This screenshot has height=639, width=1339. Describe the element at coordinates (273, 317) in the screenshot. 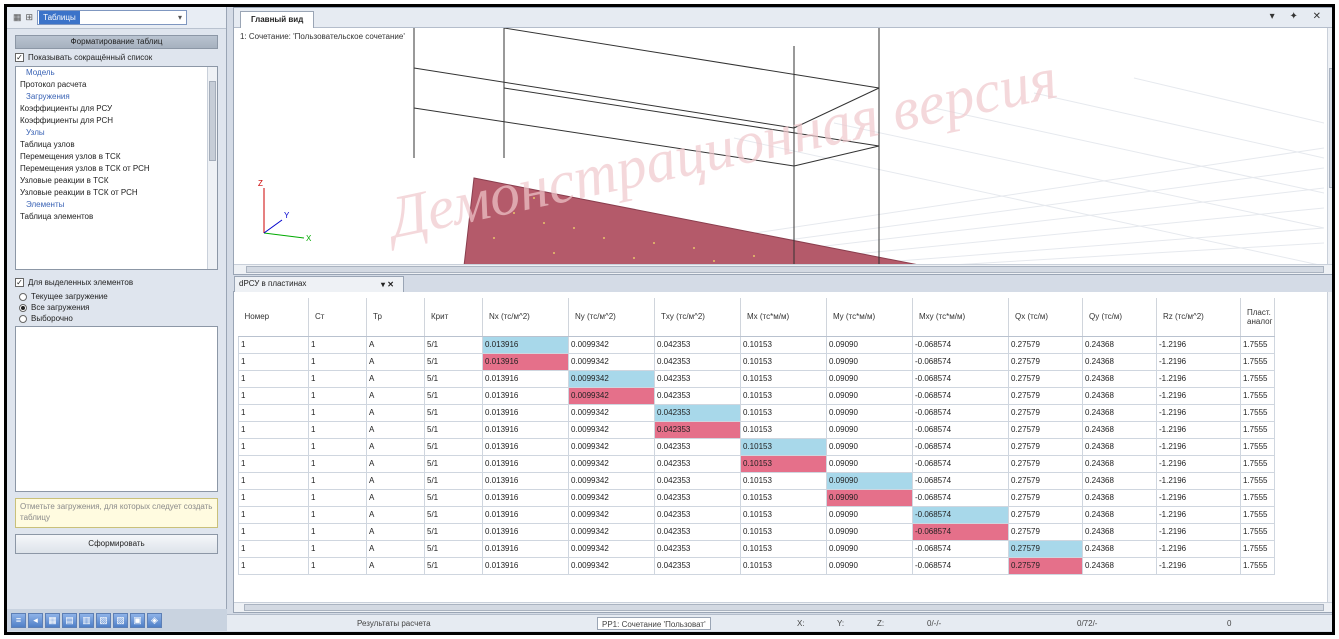

I see `column-header: Номер` at that location.